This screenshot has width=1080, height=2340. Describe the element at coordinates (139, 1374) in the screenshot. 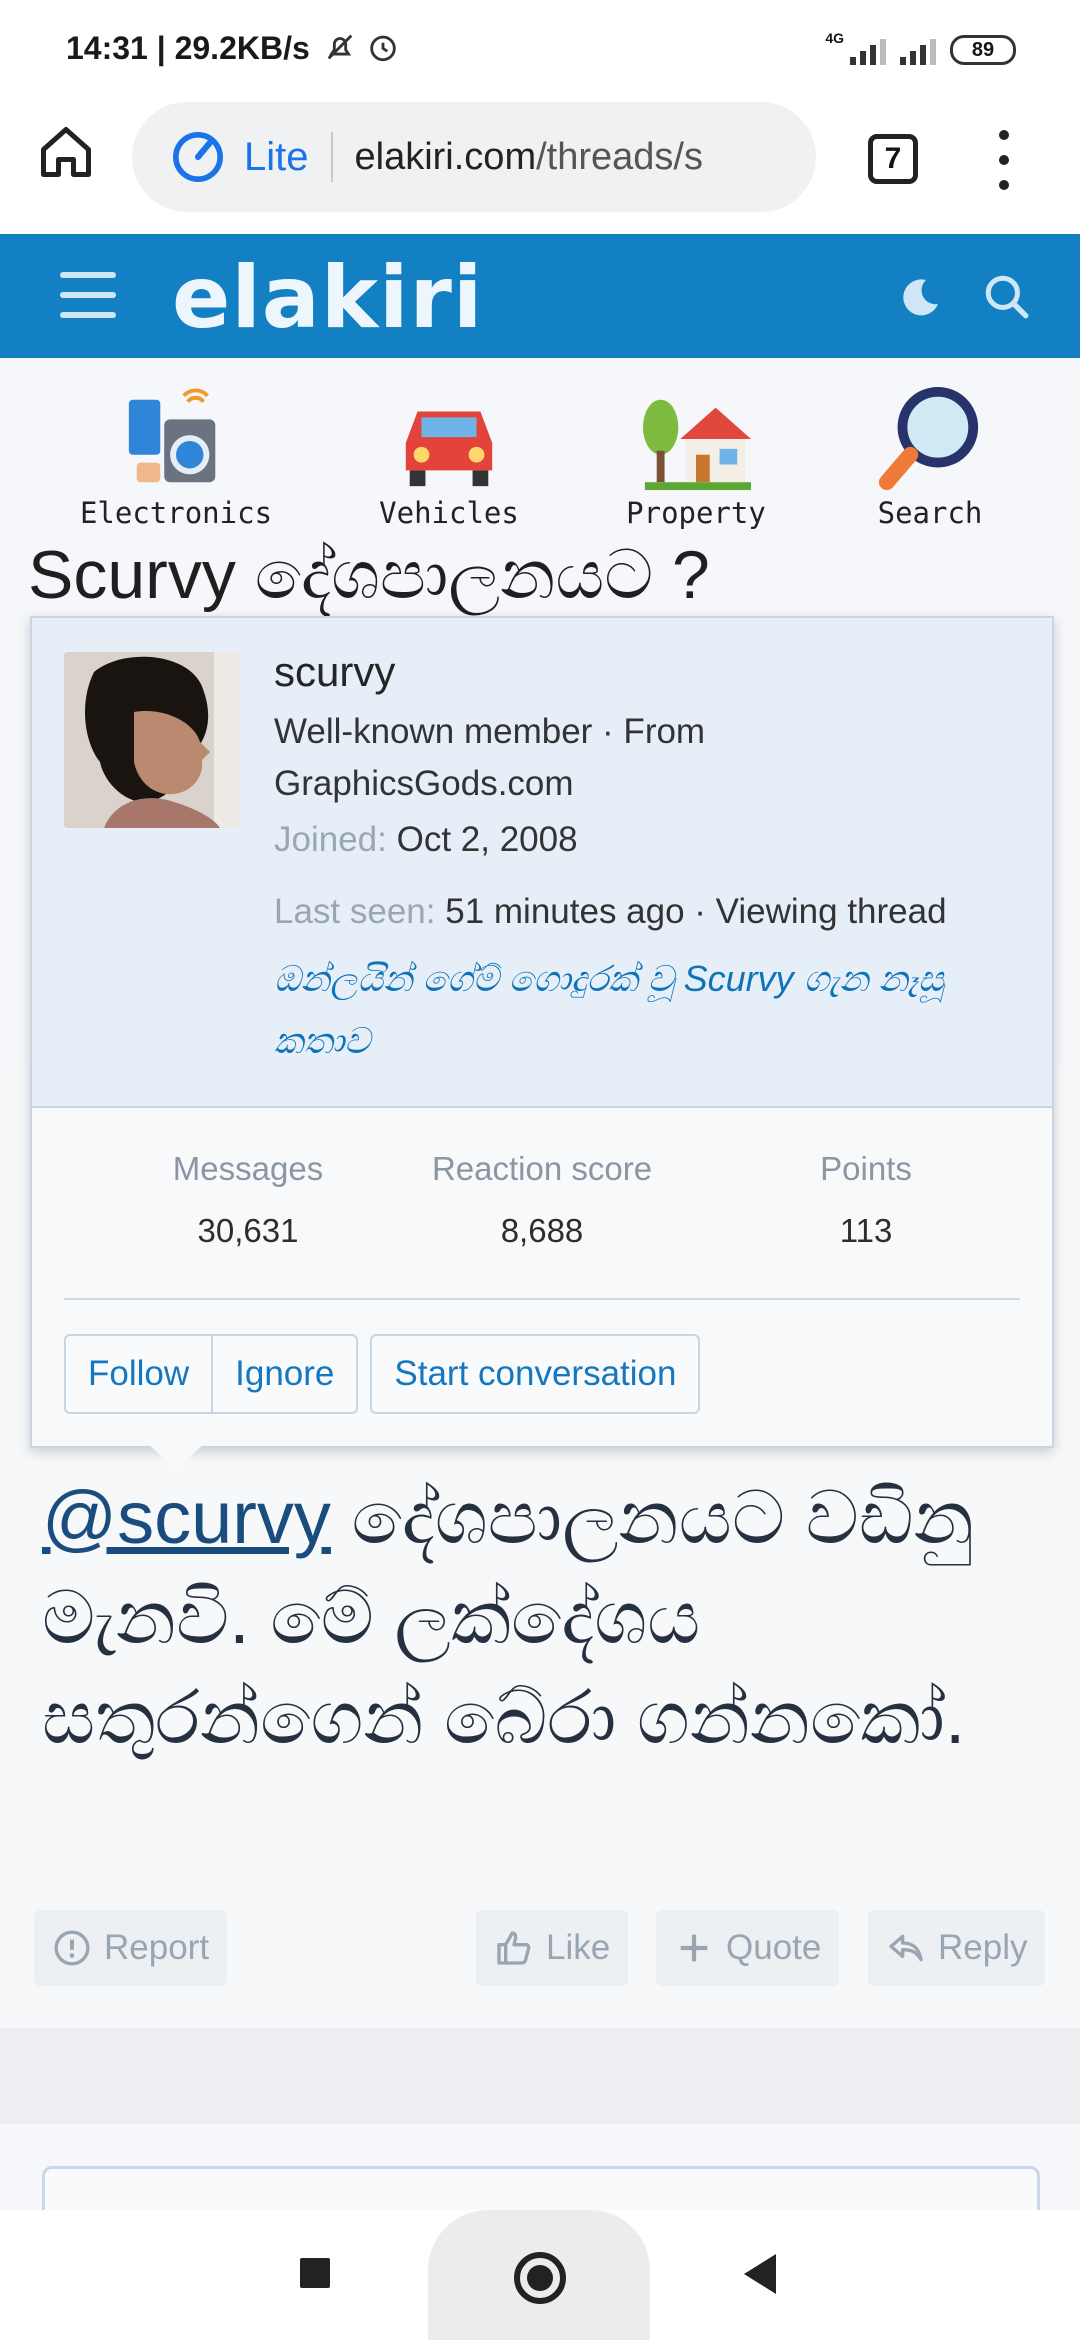

I see `follow-button: Follow` at that location.